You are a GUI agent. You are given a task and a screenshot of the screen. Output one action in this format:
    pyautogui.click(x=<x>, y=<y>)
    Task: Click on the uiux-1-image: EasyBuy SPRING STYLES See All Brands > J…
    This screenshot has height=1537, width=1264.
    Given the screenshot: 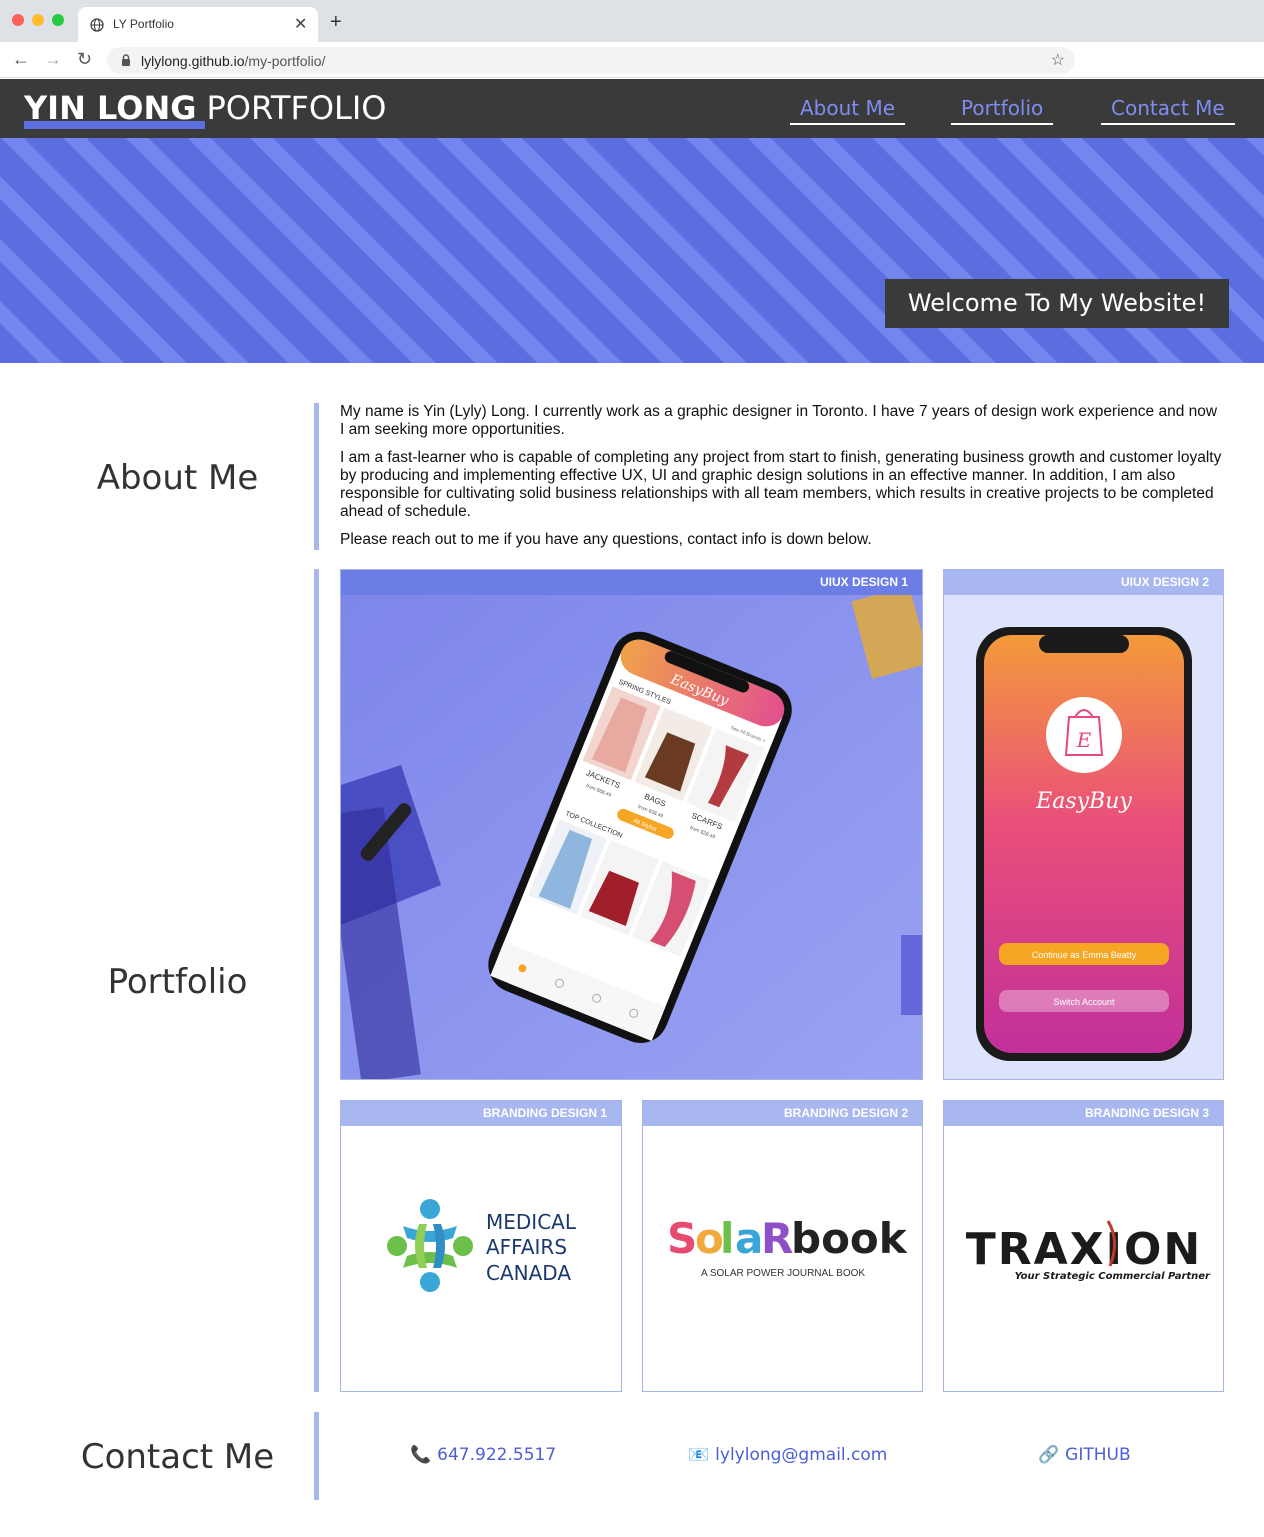 What is the action you would take?
    pyautogui.click(x=631, y=832)
    